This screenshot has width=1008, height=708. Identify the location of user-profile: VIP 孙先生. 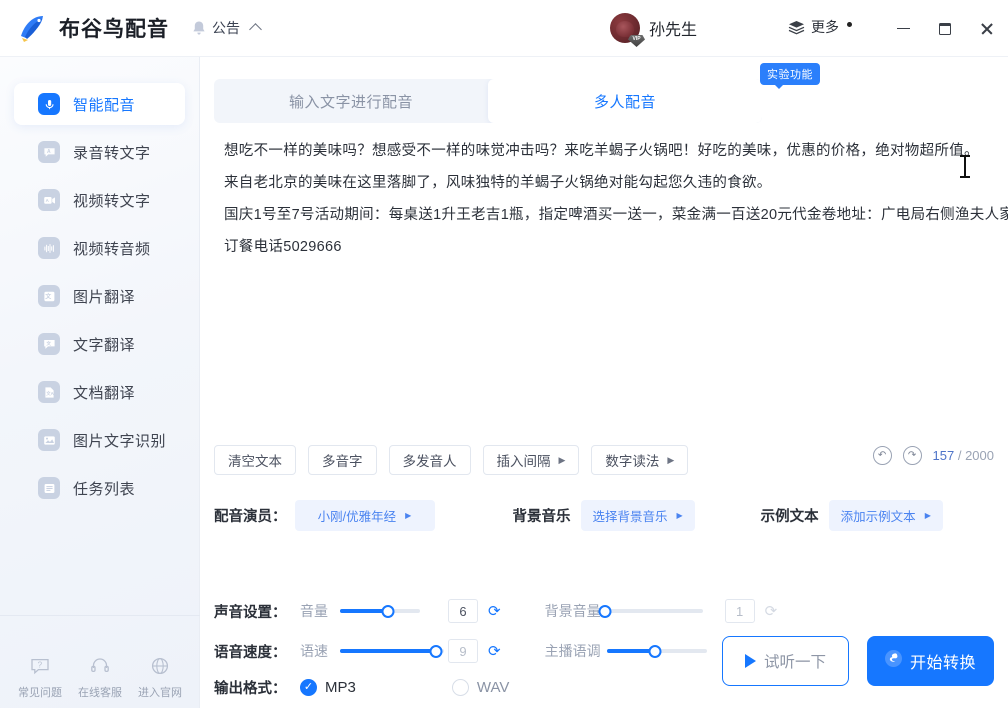
(653, 30).